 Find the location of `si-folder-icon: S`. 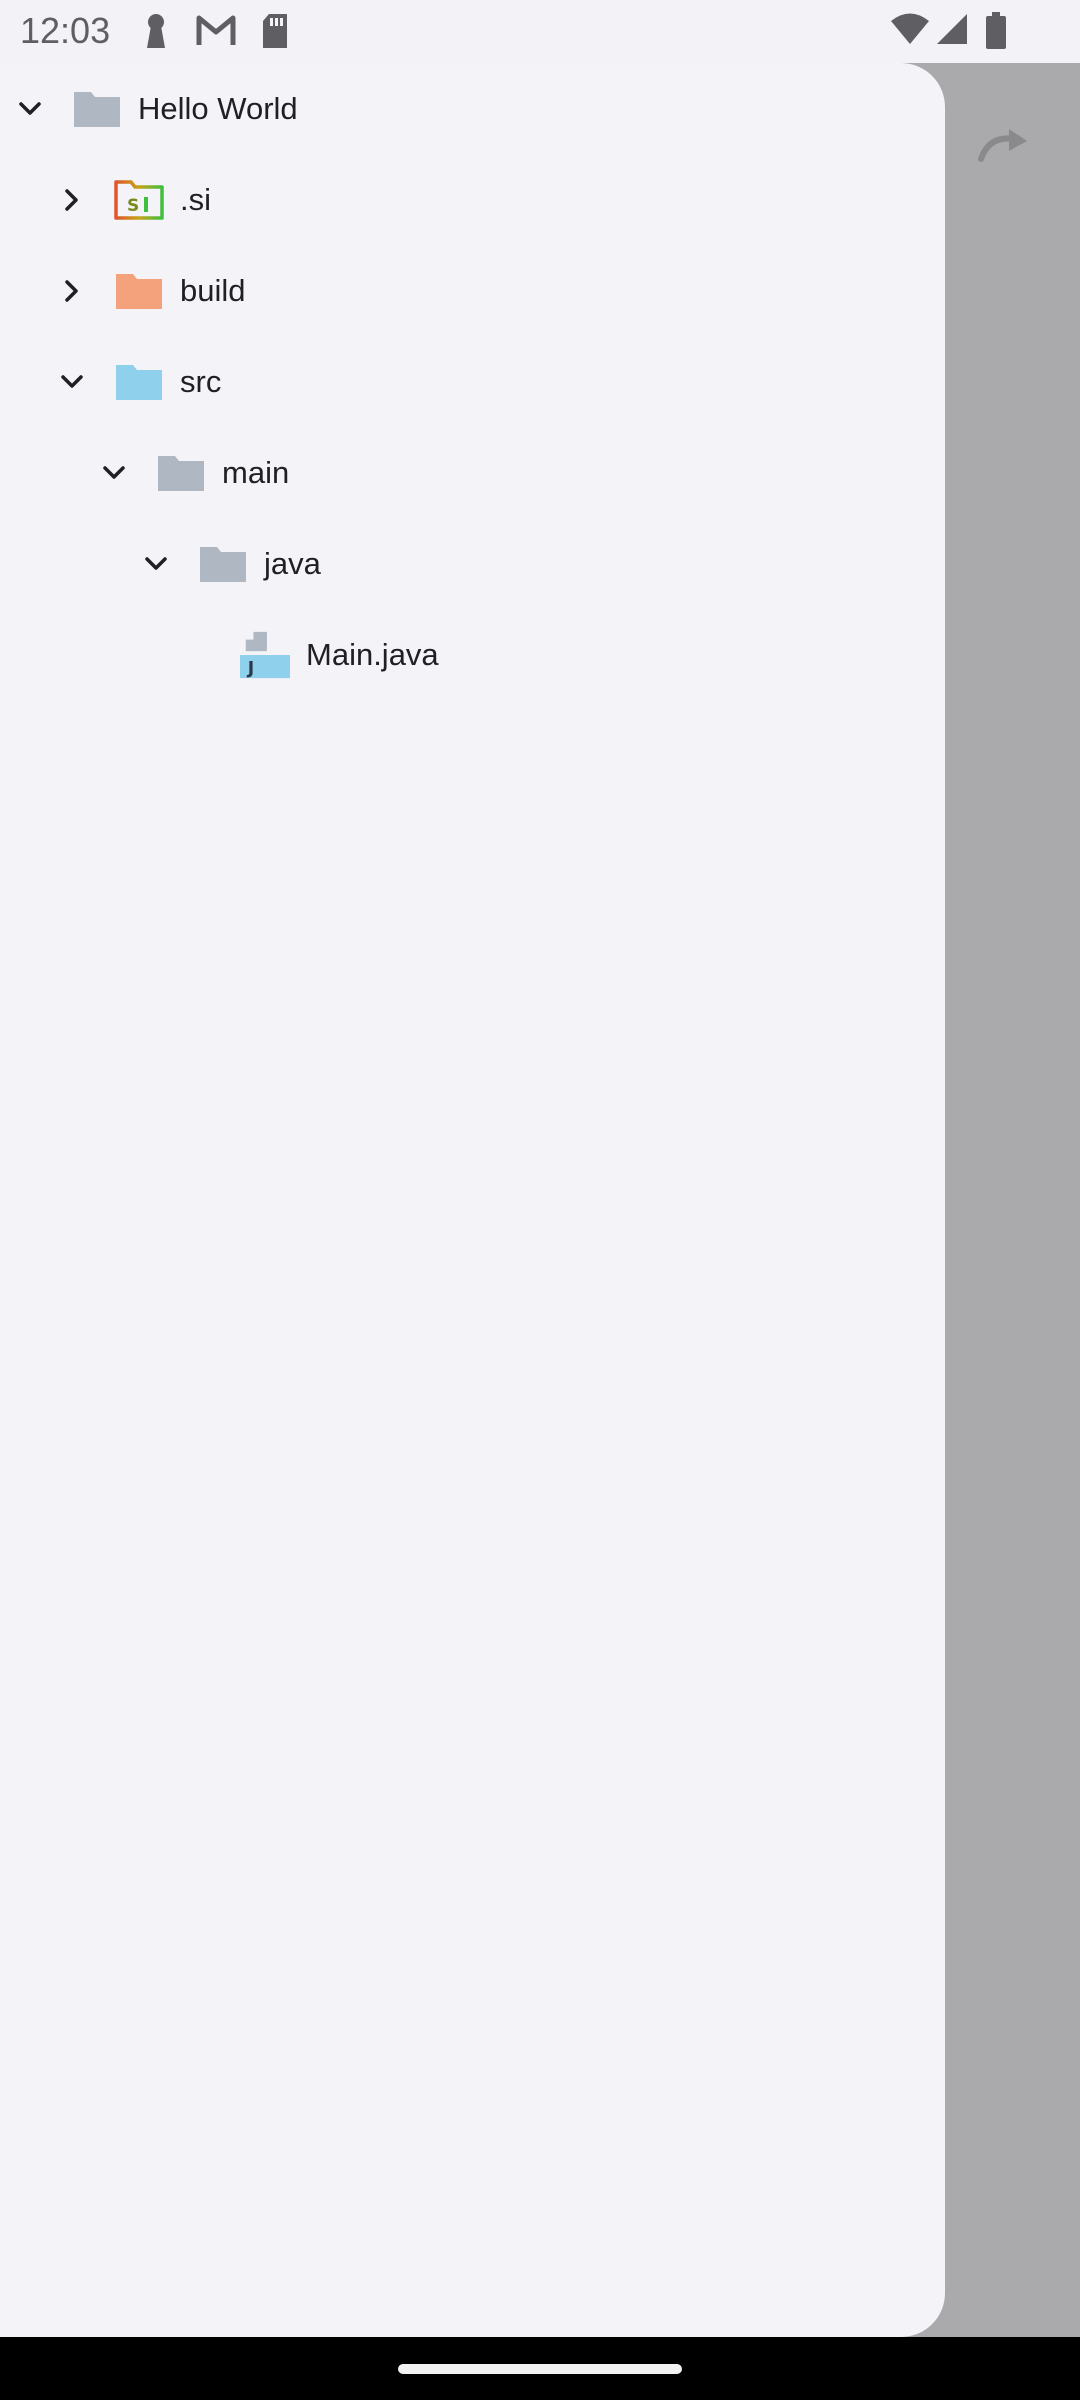

si-folder-icon: S is located at coordinates (139, 200).